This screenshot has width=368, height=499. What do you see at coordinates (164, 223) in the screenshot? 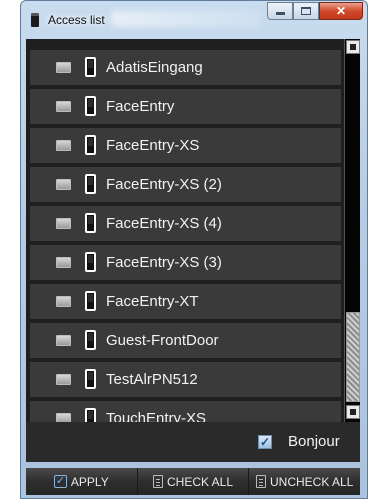
I see `item-label: FaceEntry-XS (4)` at bounding box center [164, 223].